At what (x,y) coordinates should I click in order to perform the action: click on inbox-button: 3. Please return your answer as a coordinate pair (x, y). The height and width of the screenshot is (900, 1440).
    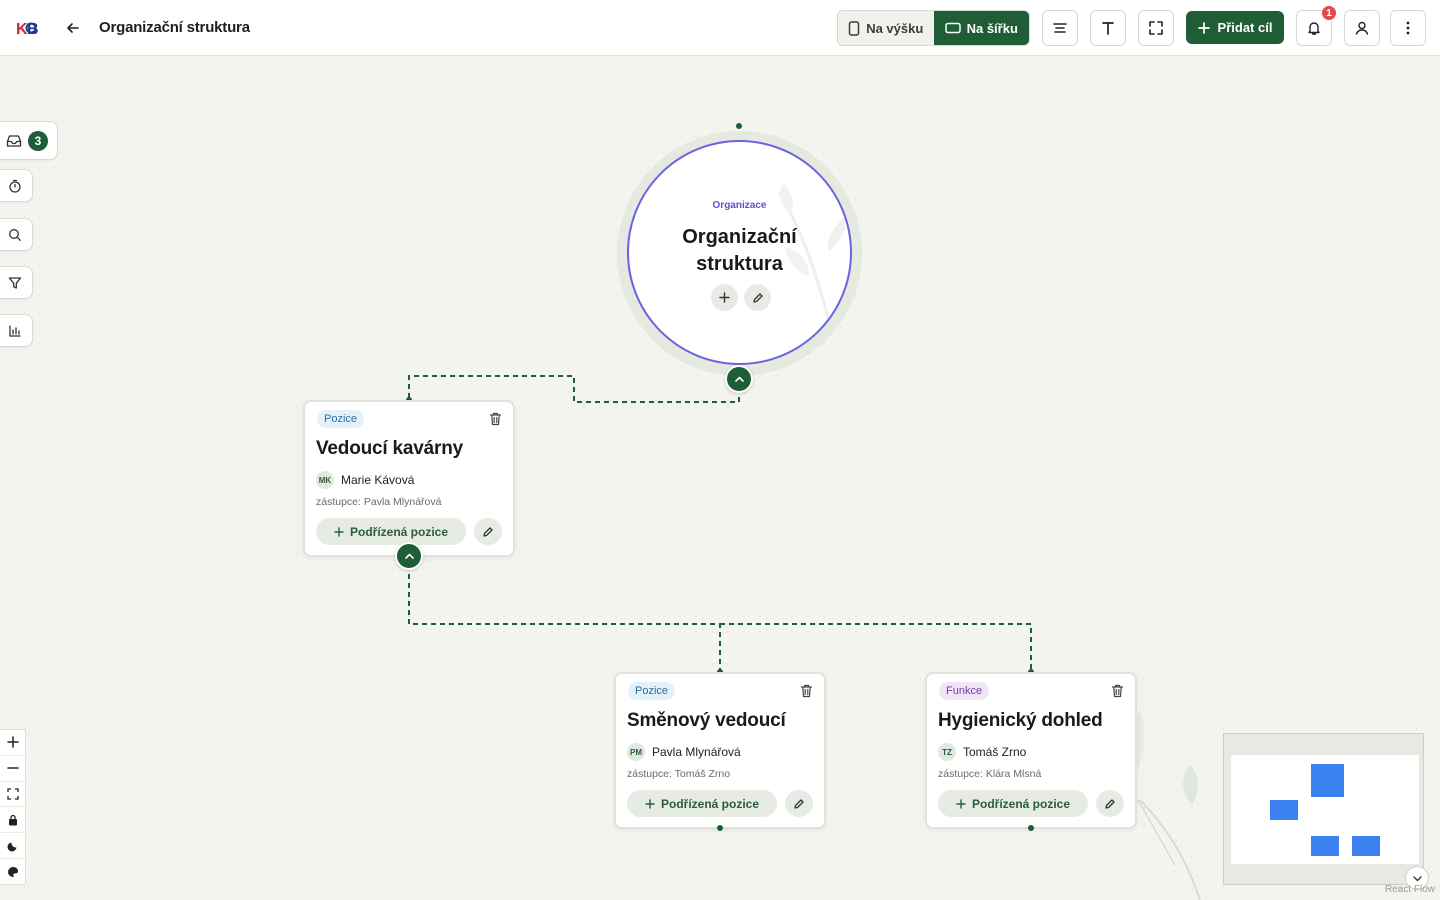
    Looking at the image, I should click on (29, 140).